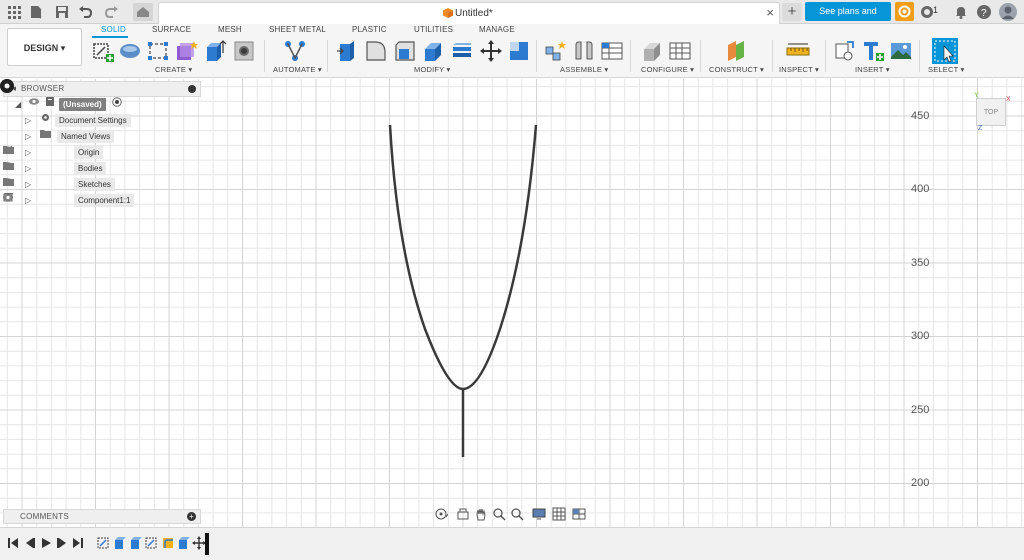 The width and height of the screenshot is (1024, 560). Describe the element at coordinates (46, 543) in the screenshot. I see `play-icon` at that location.